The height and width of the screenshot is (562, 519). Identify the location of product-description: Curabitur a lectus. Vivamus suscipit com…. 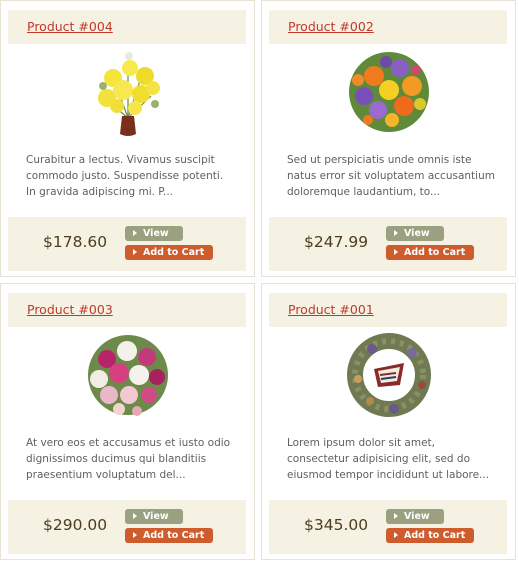
(125, 176).